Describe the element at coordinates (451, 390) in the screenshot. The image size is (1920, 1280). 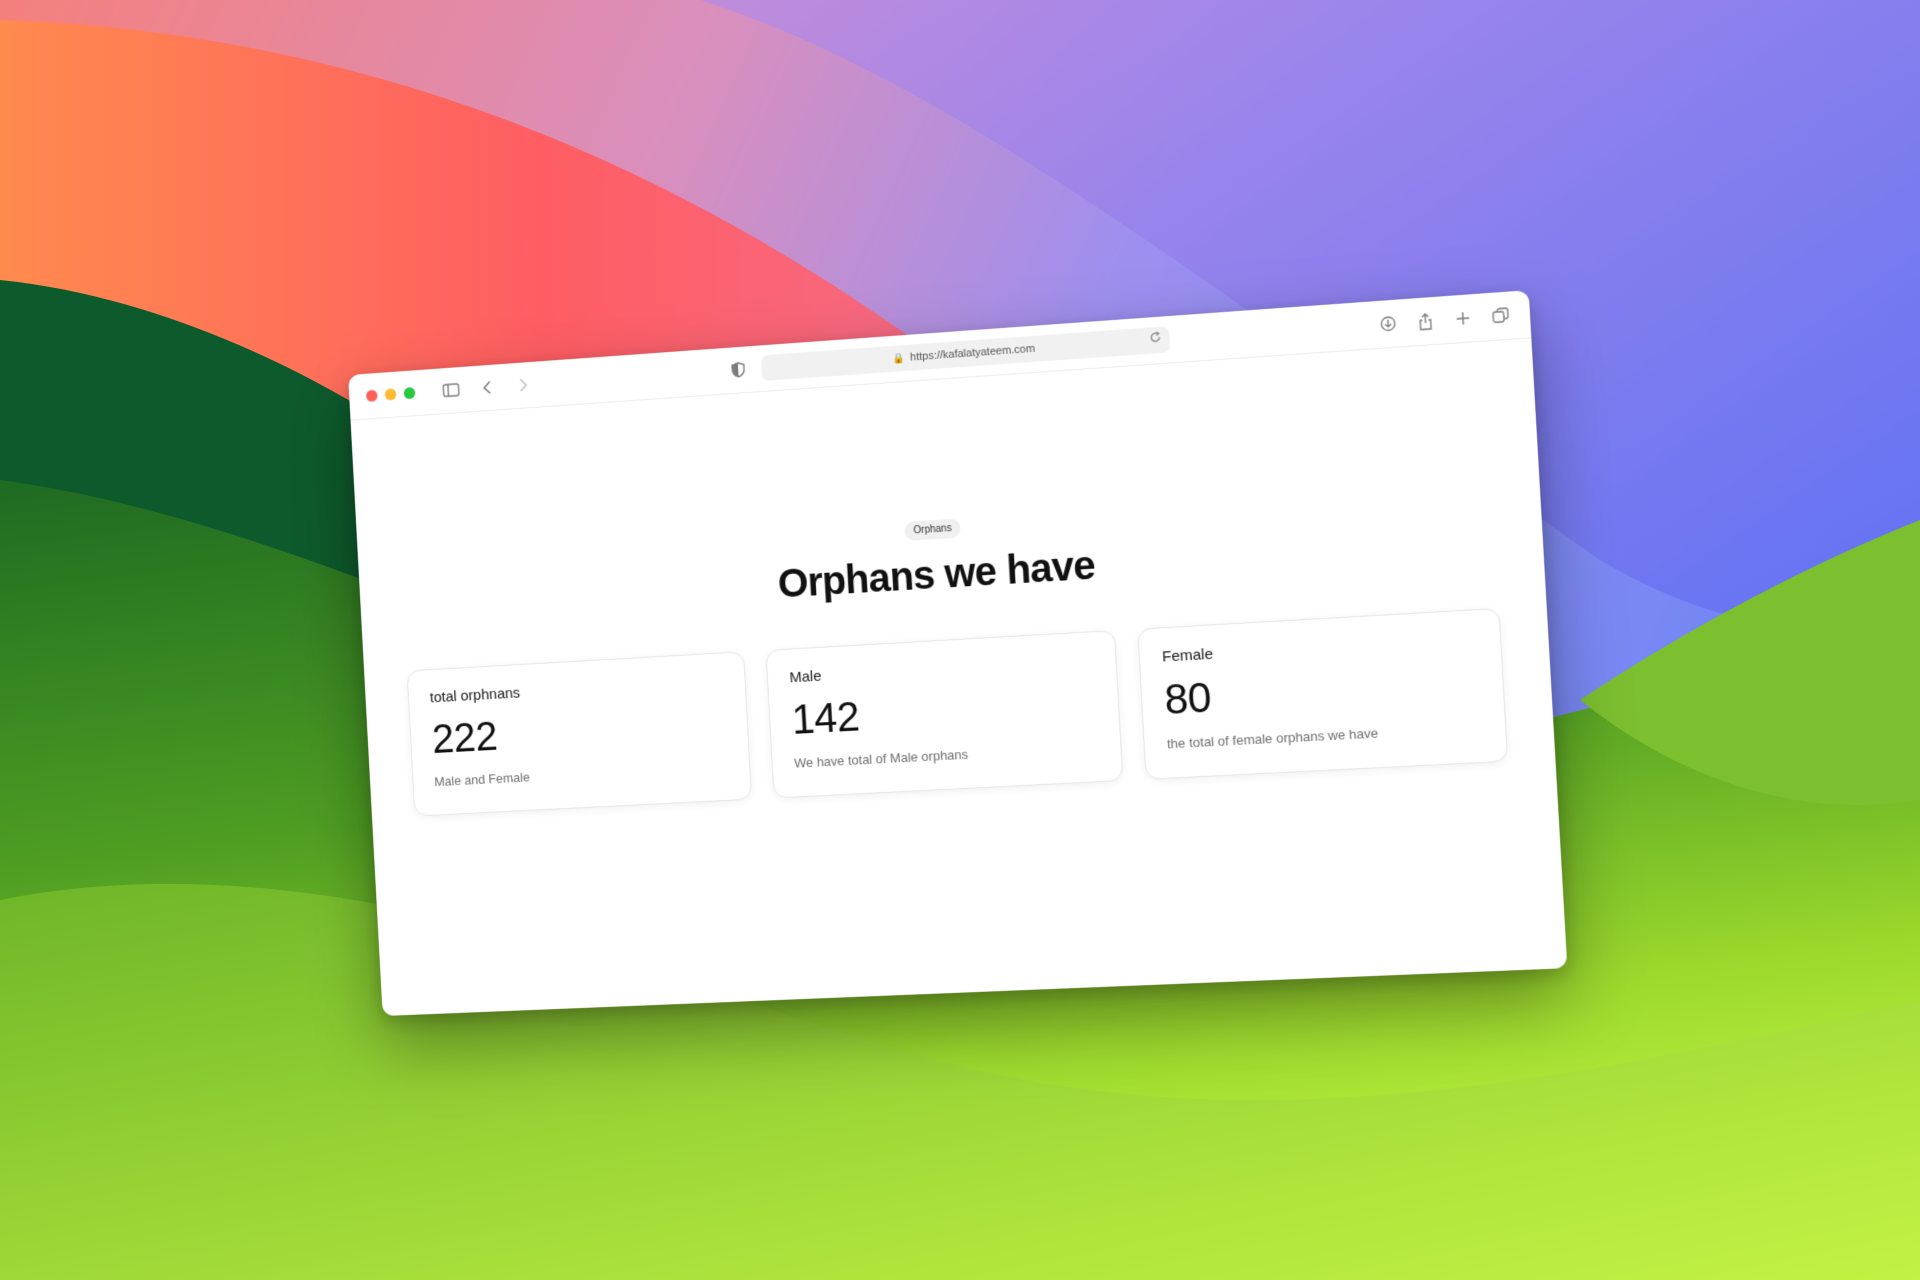
I see `sidebar-icon` at that location.